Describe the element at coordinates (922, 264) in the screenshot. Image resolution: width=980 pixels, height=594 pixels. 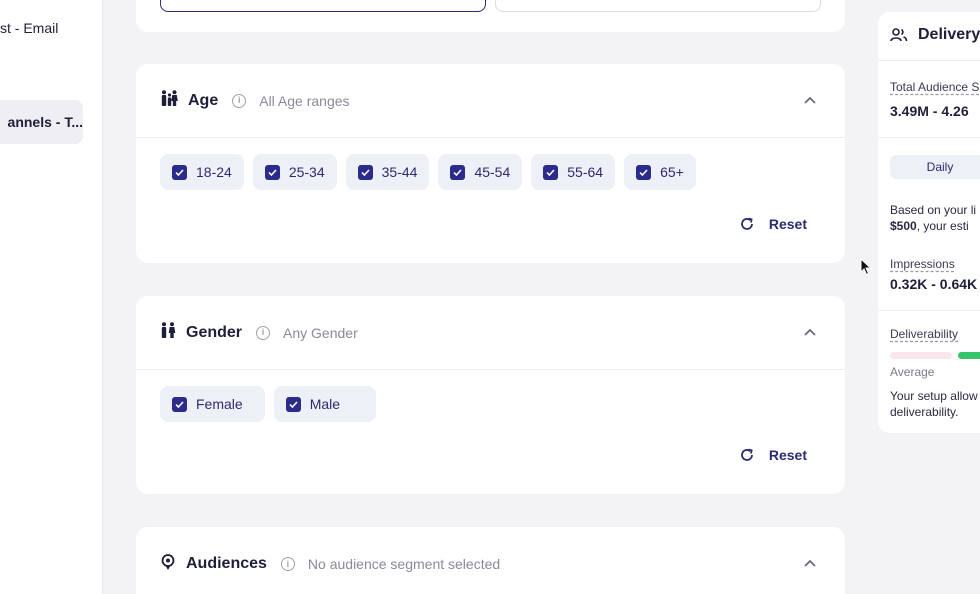
I see `impressions-label: Impressions` at that location.